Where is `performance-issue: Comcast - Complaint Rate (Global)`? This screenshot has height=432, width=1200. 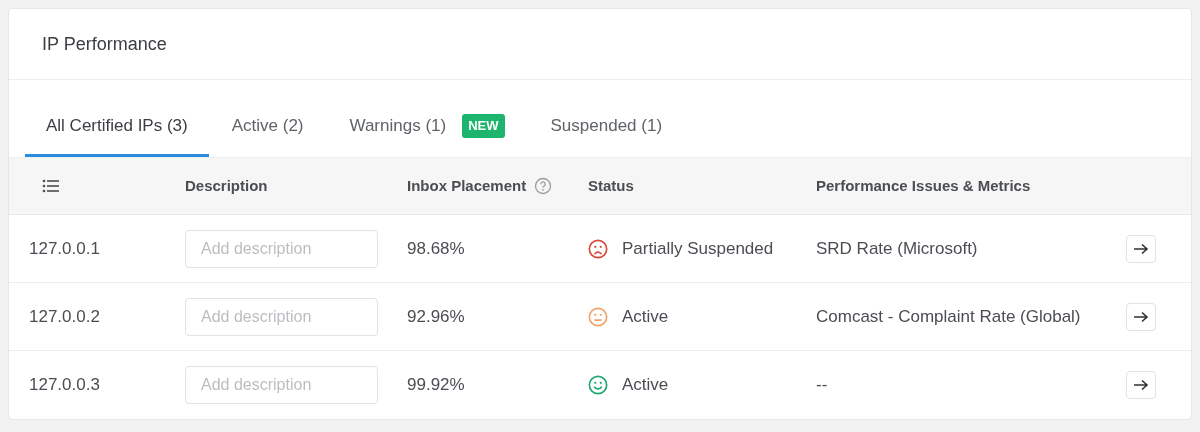 performance-issue: Comcast - Complaint Rate (Global) is located at coordinates (948, 316).